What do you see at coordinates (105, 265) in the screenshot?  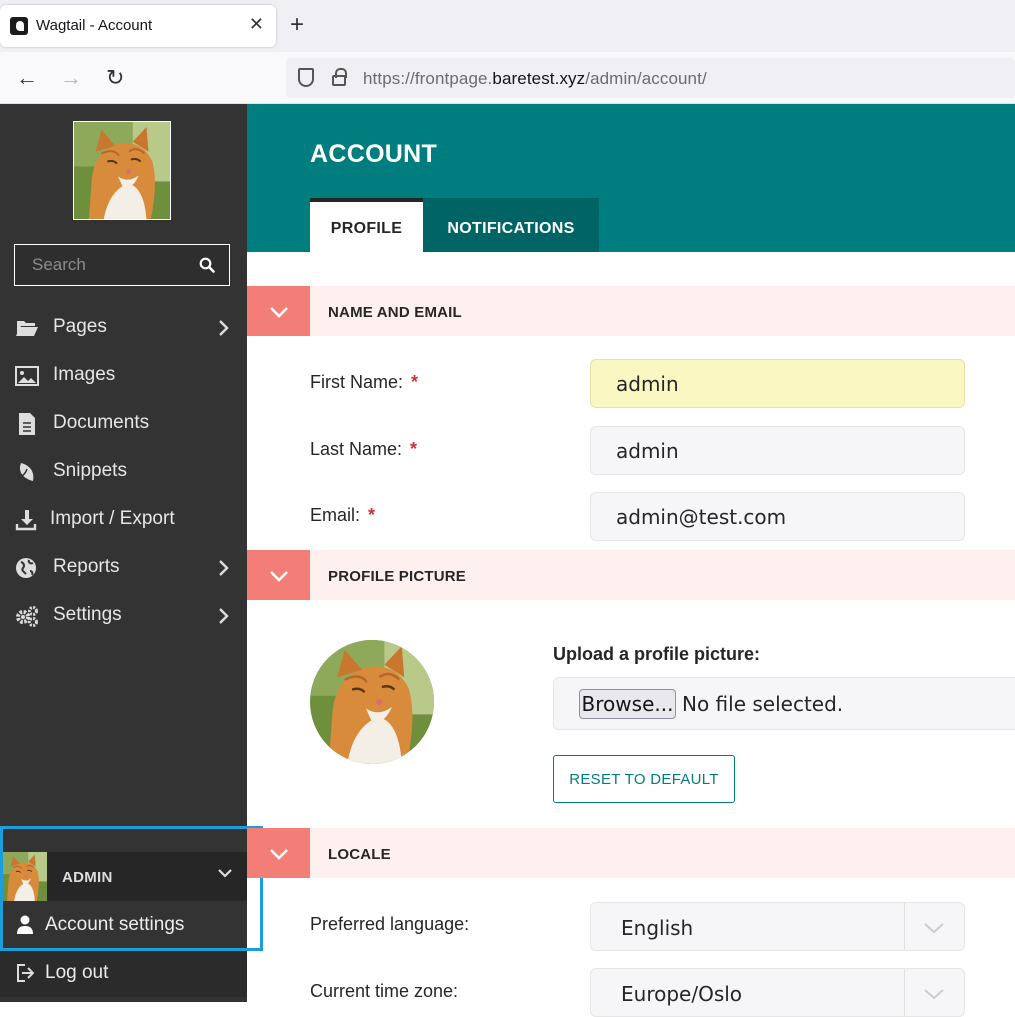 I see `search-input` at bounding box center [105, 265].